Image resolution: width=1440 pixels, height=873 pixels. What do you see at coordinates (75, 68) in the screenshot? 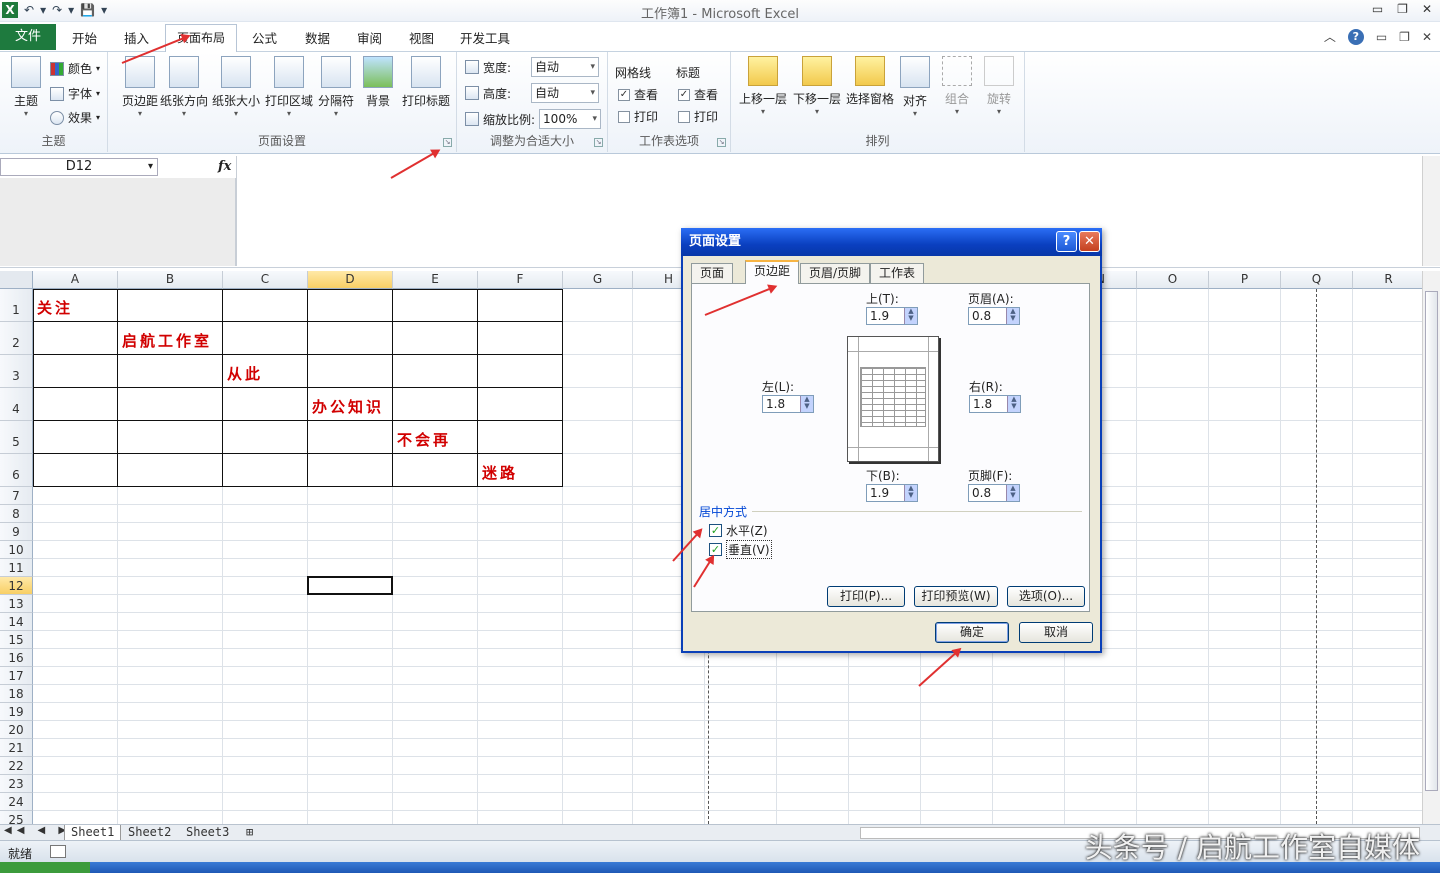
I see `colors-button: 颜色 ▾` at bounding box center [75, 68].